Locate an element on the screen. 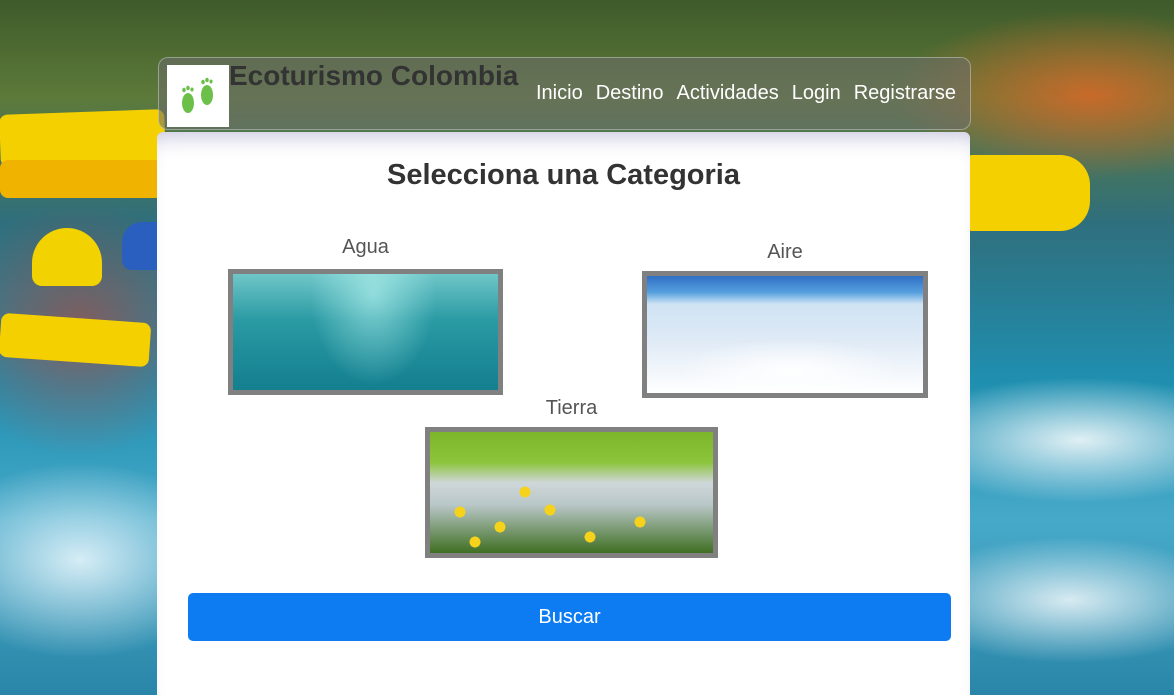 The height and width of the screenshot is (695, 1174). tulip-field-image is located at coordinates (571, 492).